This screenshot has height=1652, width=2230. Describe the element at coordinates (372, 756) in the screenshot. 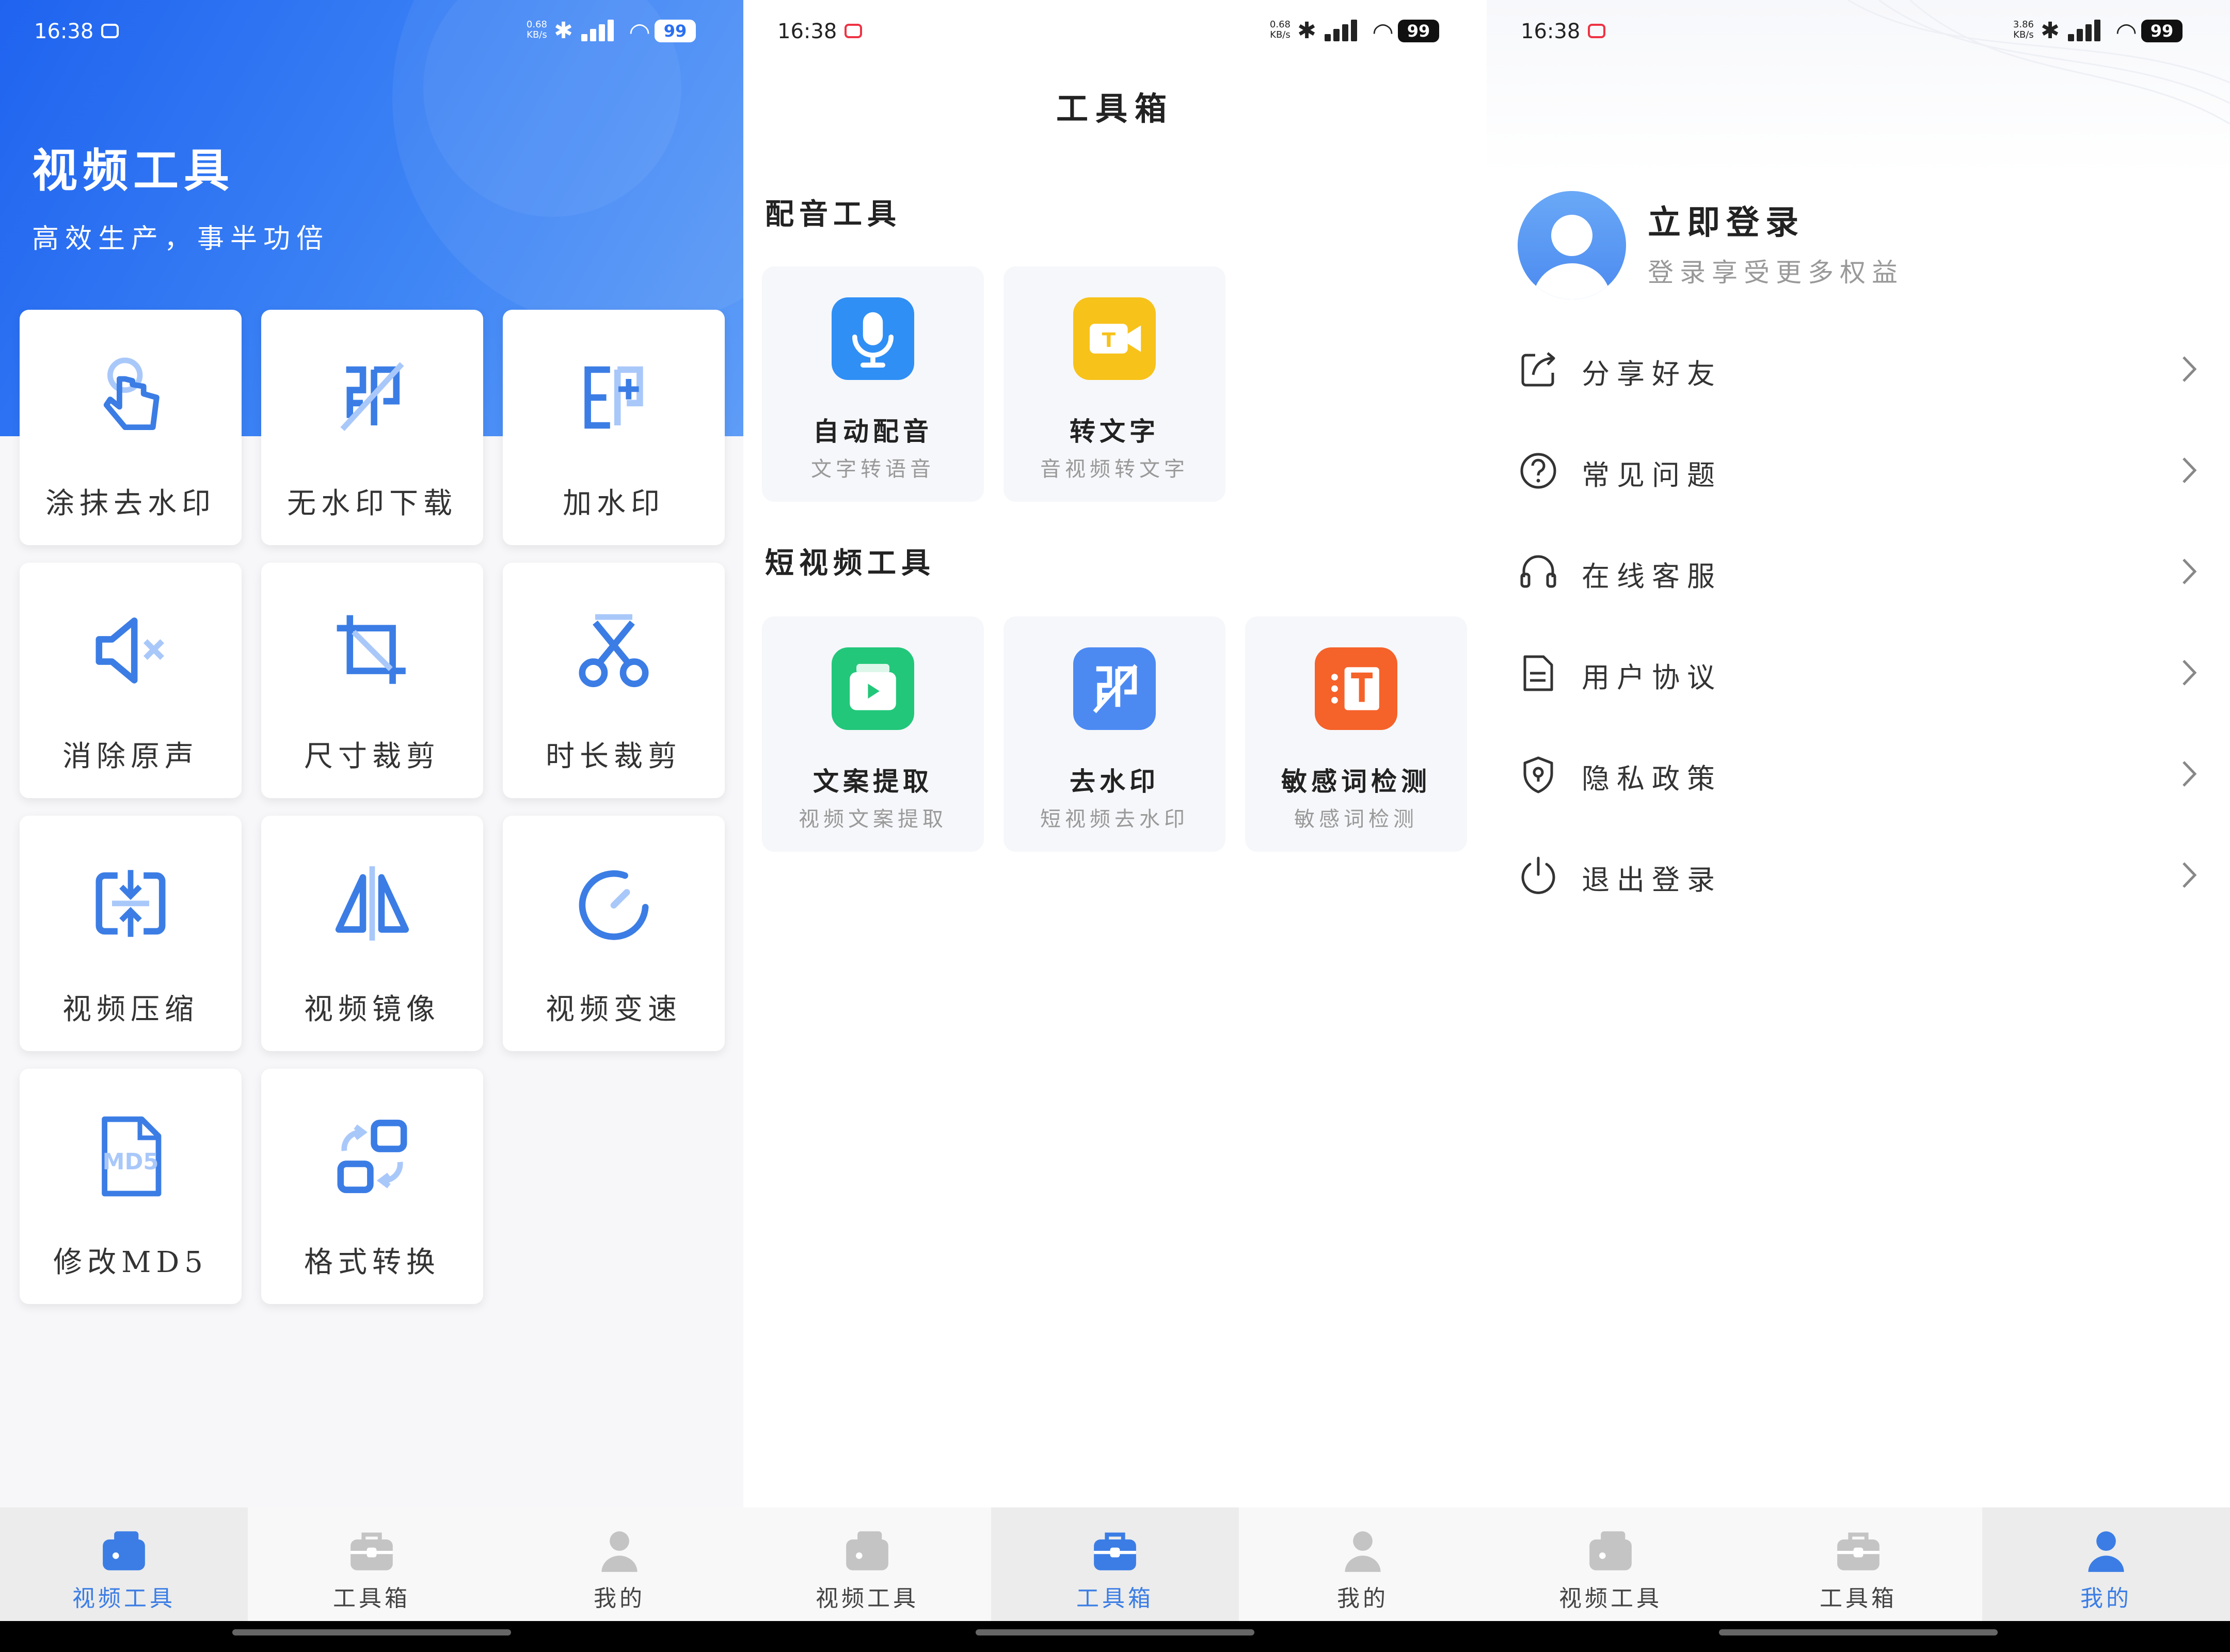

I see `tool-label: 尺寸裁剪` at that location.